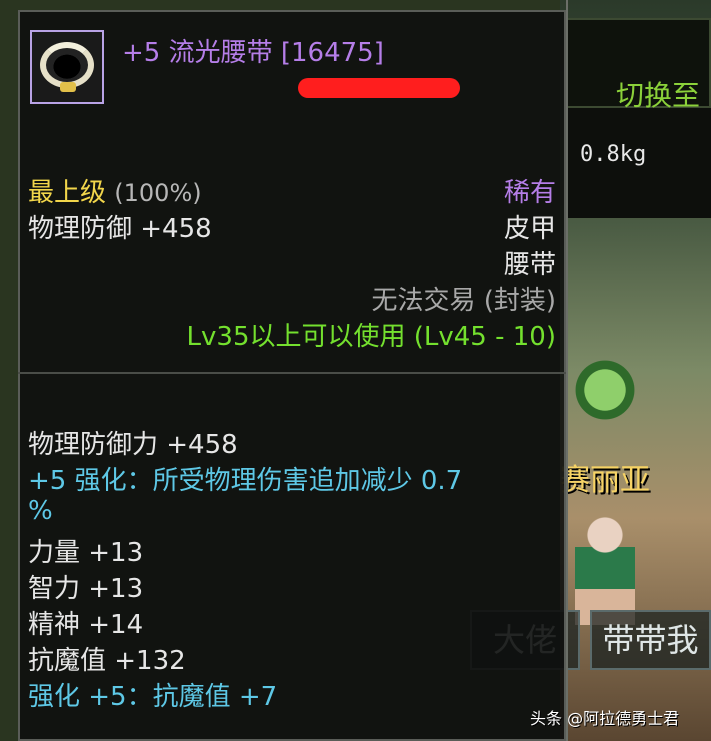 The height and width of the screenshot is (741, 711). I want to click on phys-def-line: 物理防御 +458, so click(120, 229).